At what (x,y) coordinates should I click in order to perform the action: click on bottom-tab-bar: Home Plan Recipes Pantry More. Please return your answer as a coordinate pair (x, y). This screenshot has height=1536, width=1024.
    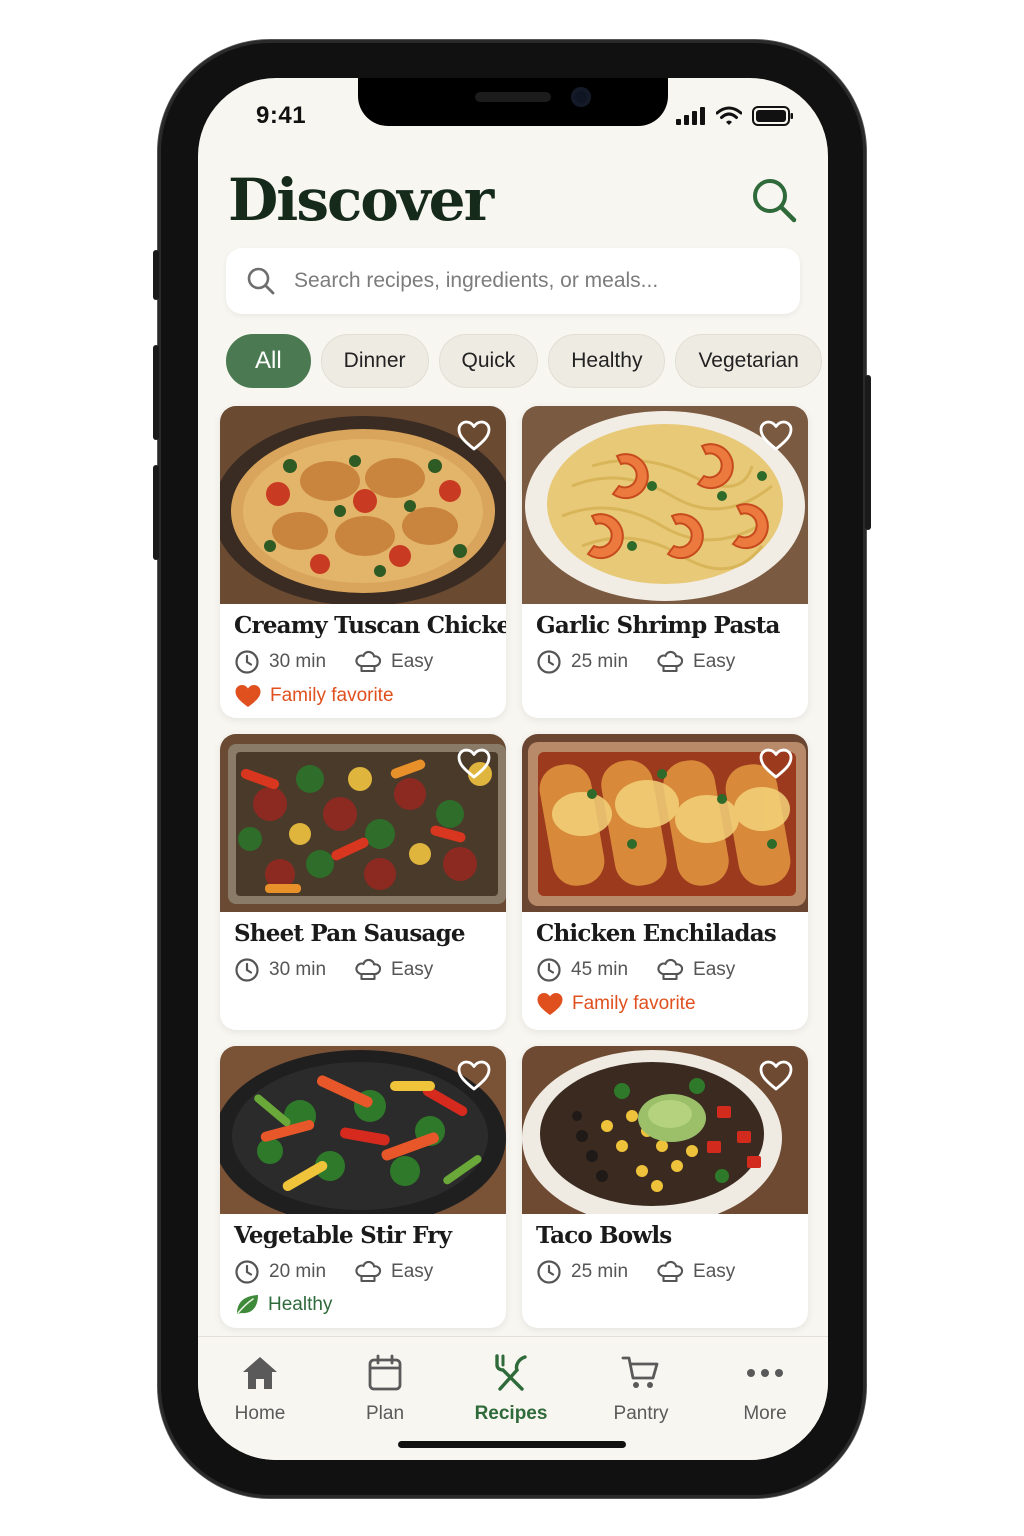
    Looking at the image, I should click on (513, 1398).